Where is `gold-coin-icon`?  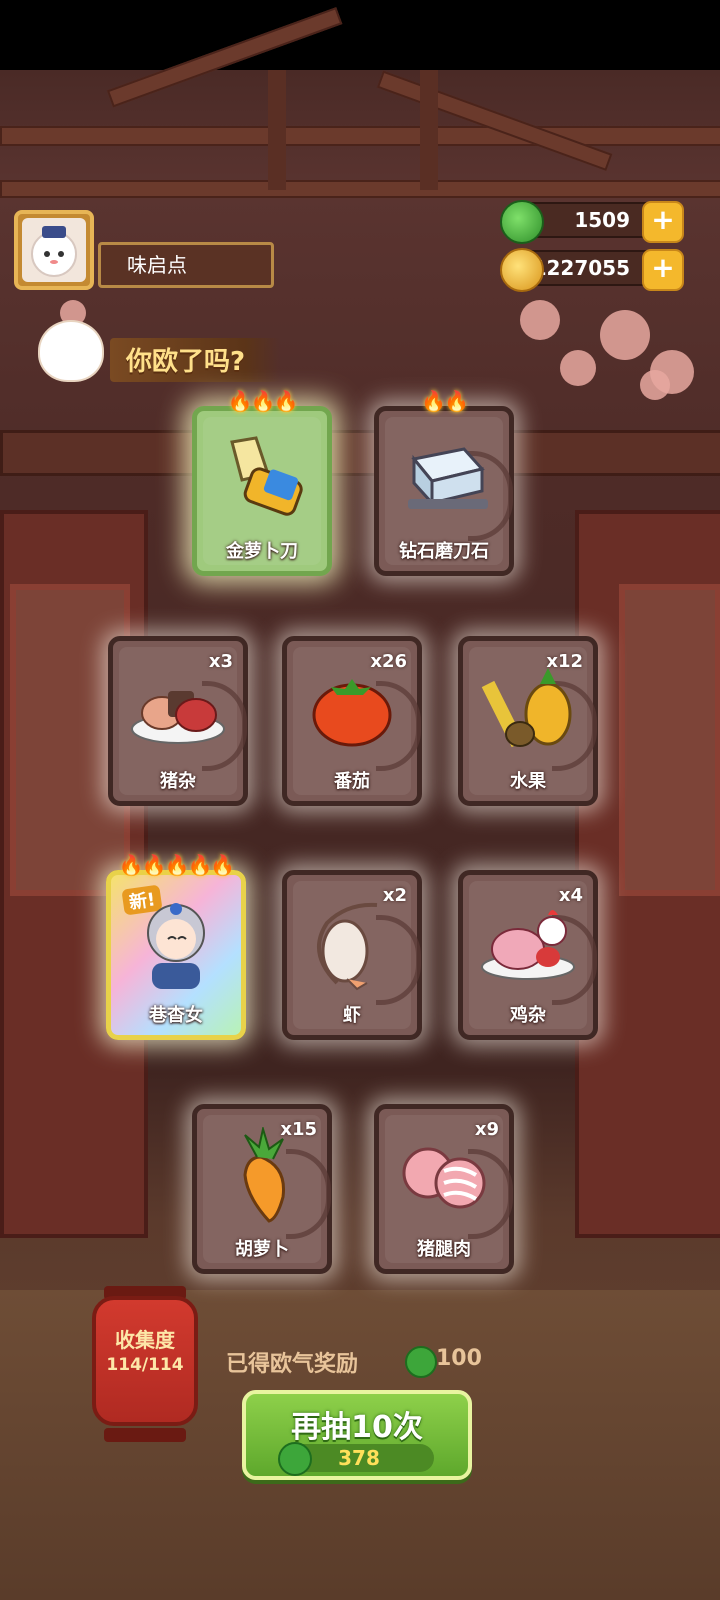
gold-coin-icon is located at coordinates (522, 270).